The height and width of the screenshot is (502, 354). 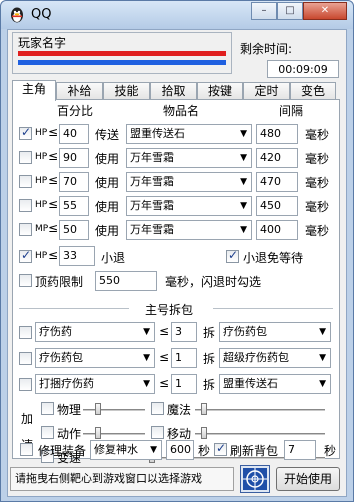 I want to click on refresh-bag-input: 7, so click(x=300, y=450).